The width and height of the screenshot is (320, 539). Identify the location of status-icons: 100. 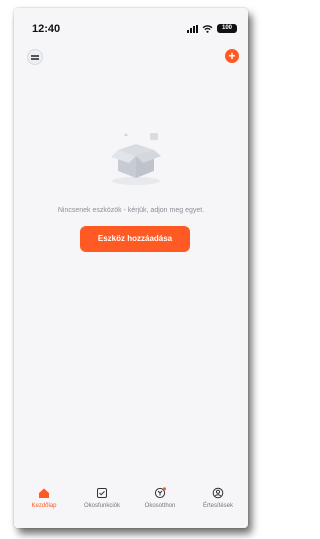
(212, 28).